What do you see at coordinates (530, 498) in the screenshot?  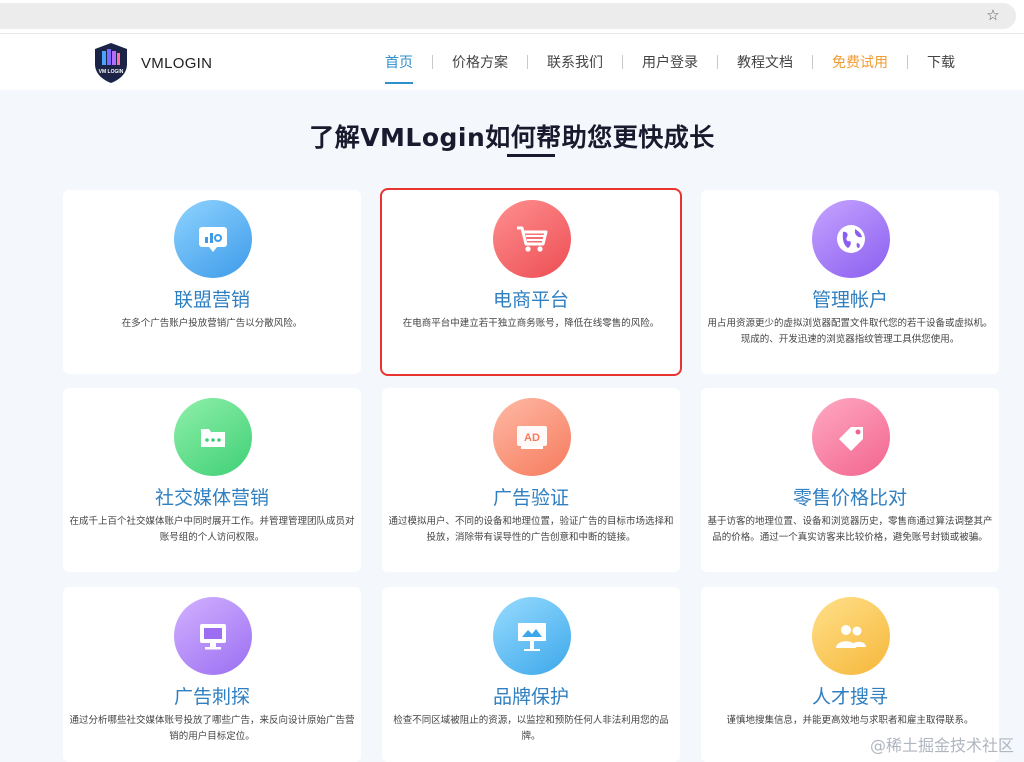 I see `card-title: 广告验证` at bounding box center [530, 498].